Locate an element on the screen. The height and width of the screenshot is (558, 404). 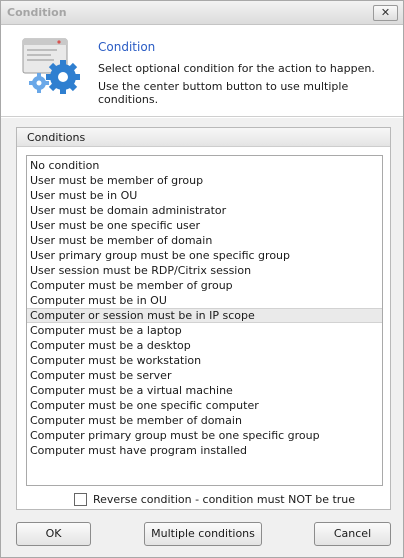
condition-list-item: User session must be RDP/Citrix session is located at coordinates (204, 270).